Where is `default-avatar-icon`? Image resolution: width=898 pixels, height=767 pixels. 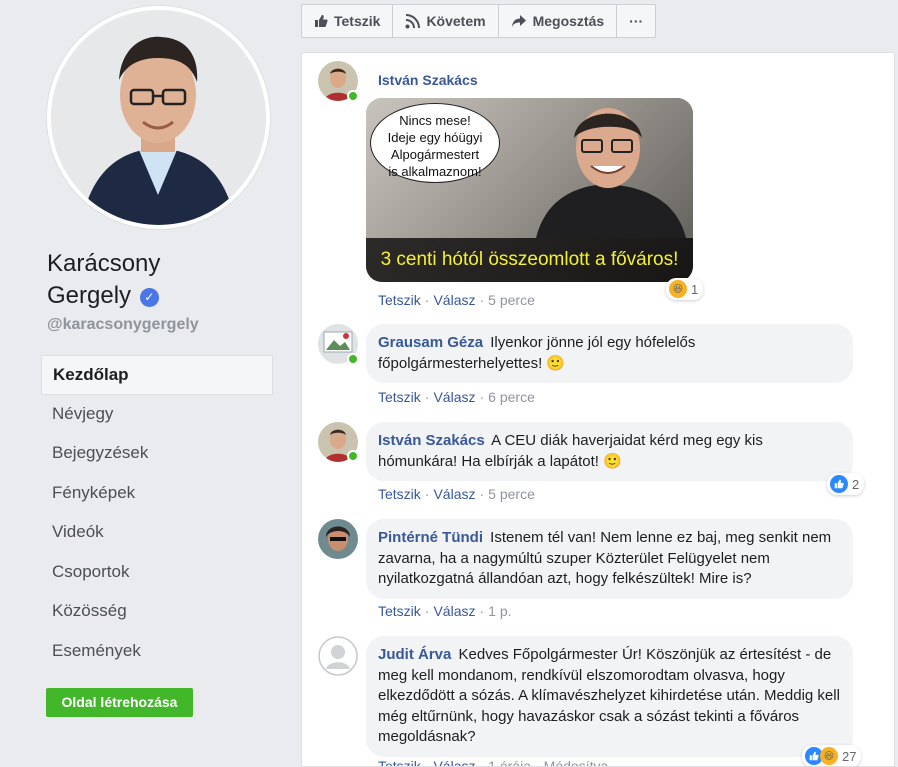
default-avatar-icon is located at coordinates (338, 656).